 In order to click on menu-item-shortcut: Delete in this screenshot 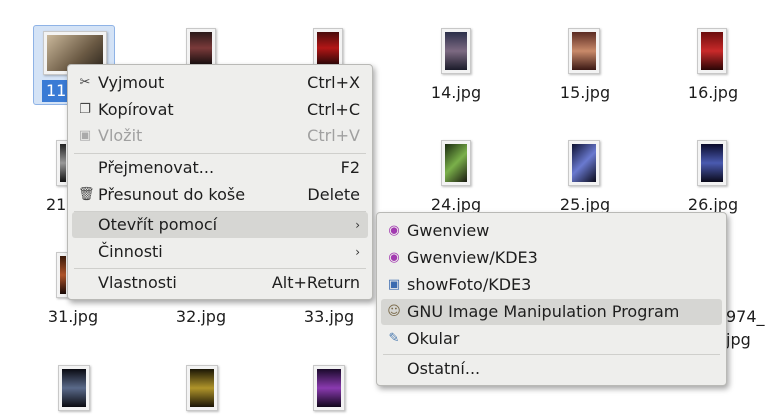, I will do `click(333, 194)`.